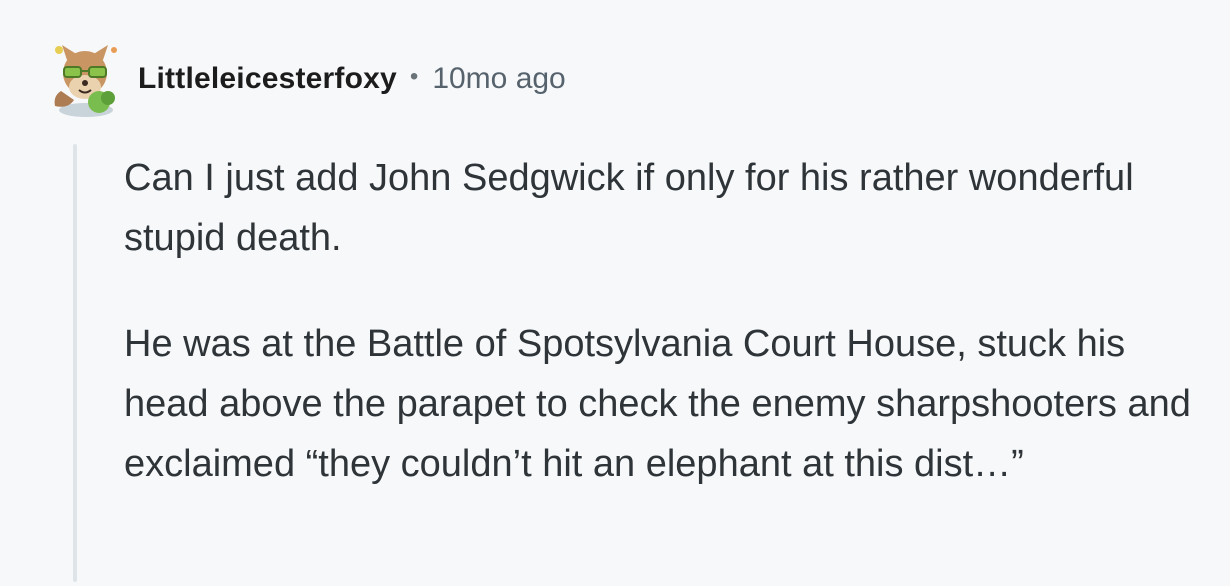 The height and width of the screenshot is (586, 1230). Describe the element at coordinates (267, 79) in the screenshot. I see `comment-author: Littleleicesterfoxy` at that location.